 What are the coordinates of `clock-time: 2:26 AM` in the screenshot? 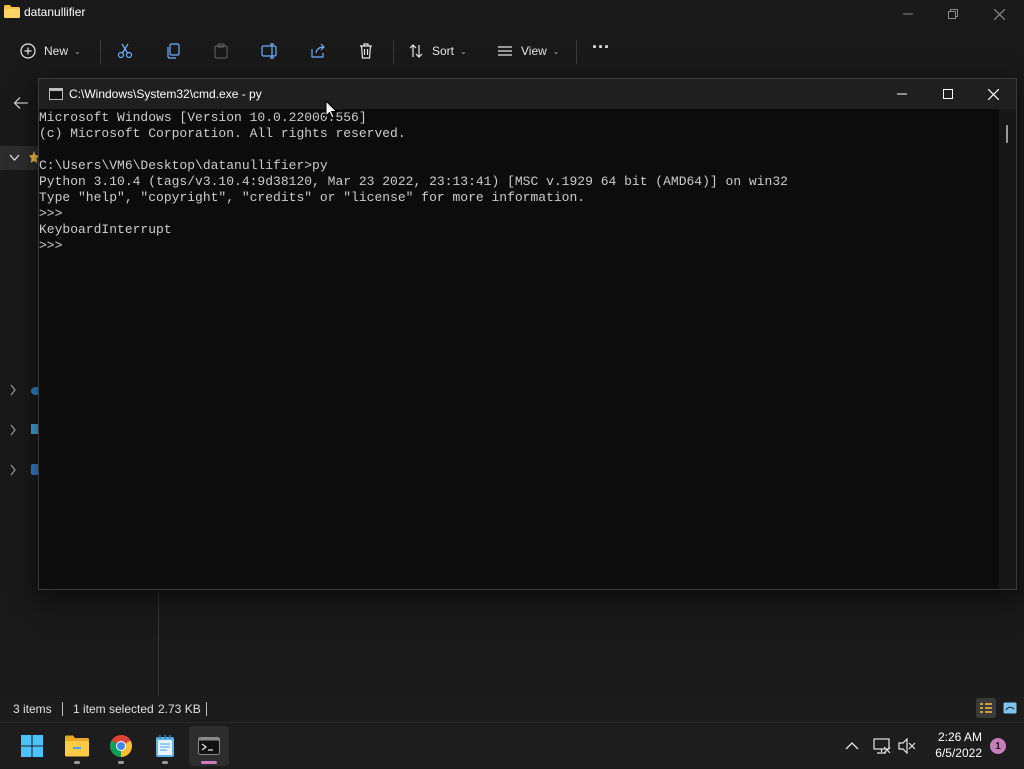 It's located at (959, 737).